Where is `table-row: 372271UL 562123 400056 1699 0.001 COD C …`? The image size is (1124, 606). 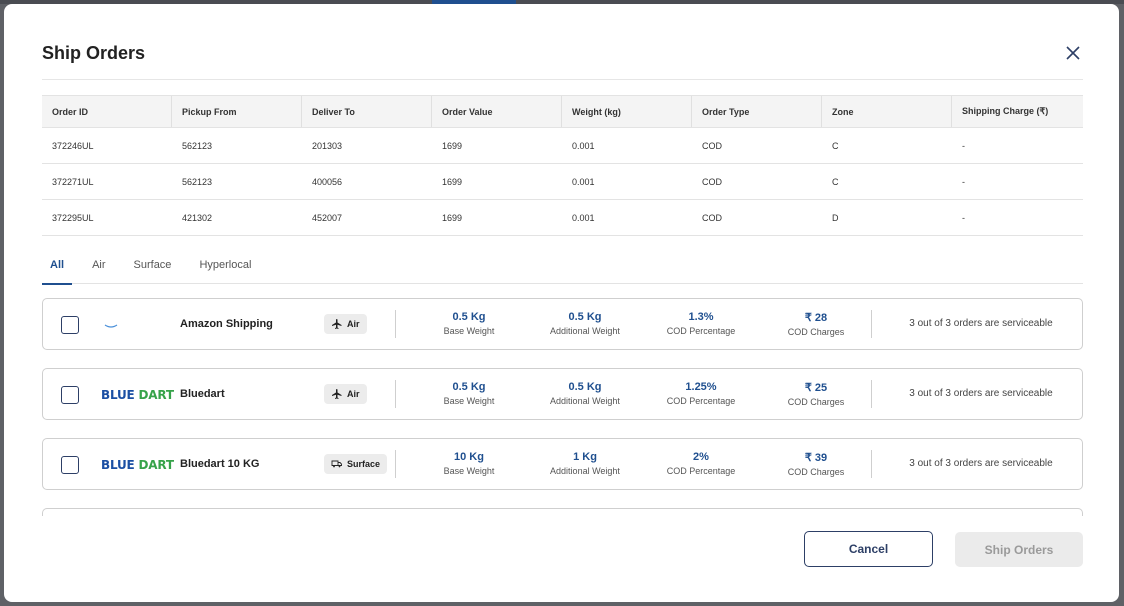
table-row: 372271UL 562123 400056 1699 0.001 COD C … is located at coordinates (562, 182).